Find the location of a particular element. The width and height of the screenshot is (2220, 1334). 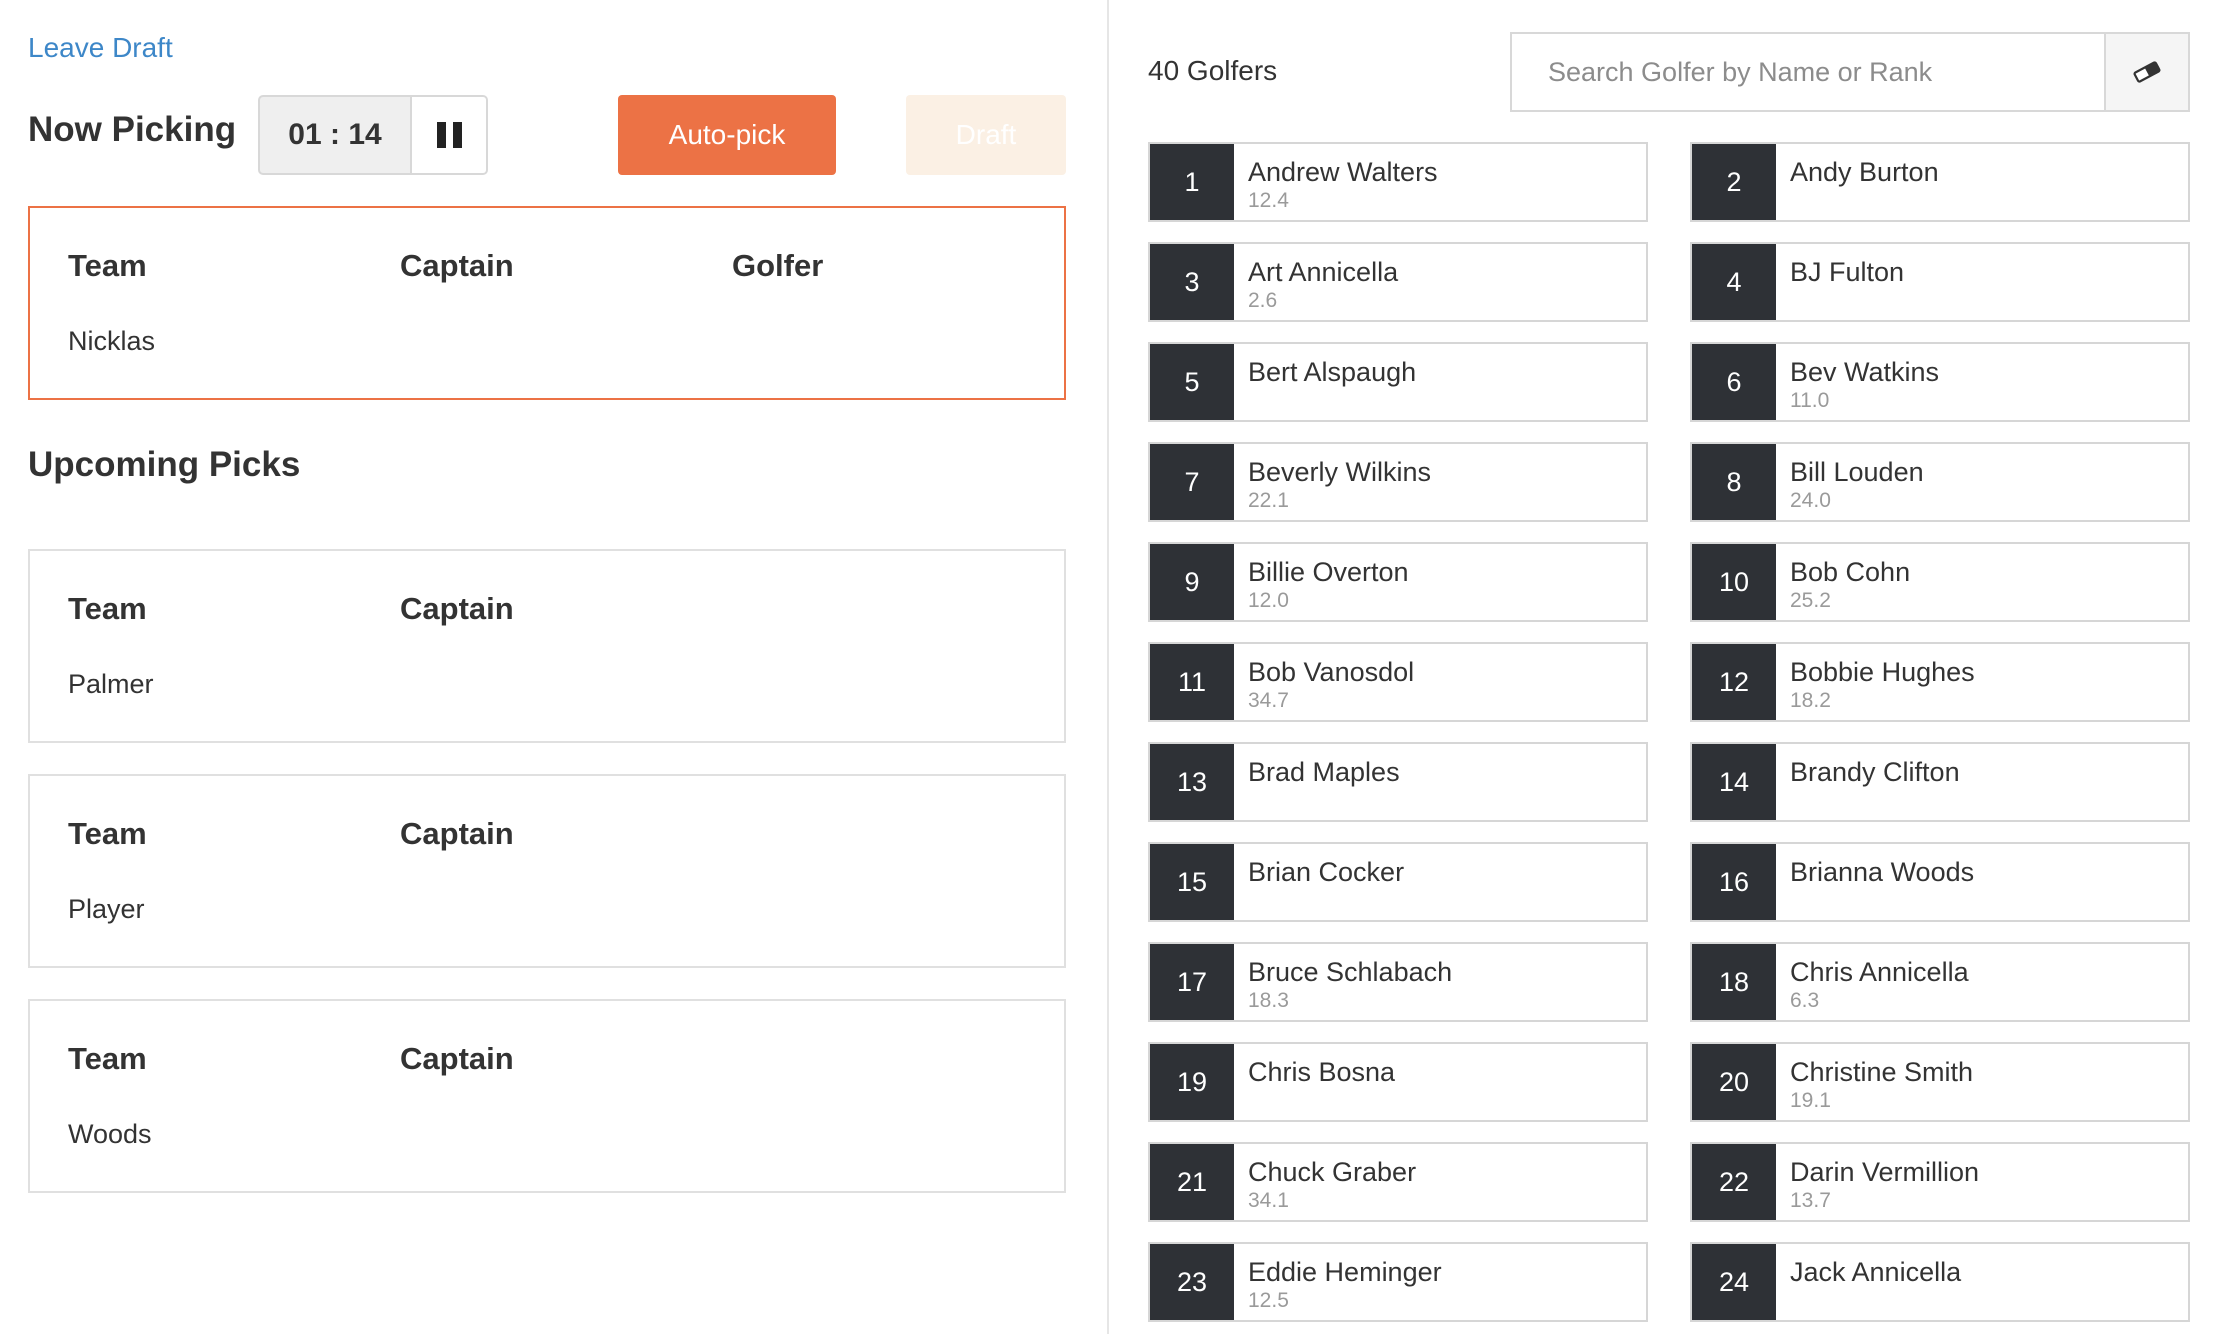

now-picking-heading: Now Picking is located at coordinates (132, 129).